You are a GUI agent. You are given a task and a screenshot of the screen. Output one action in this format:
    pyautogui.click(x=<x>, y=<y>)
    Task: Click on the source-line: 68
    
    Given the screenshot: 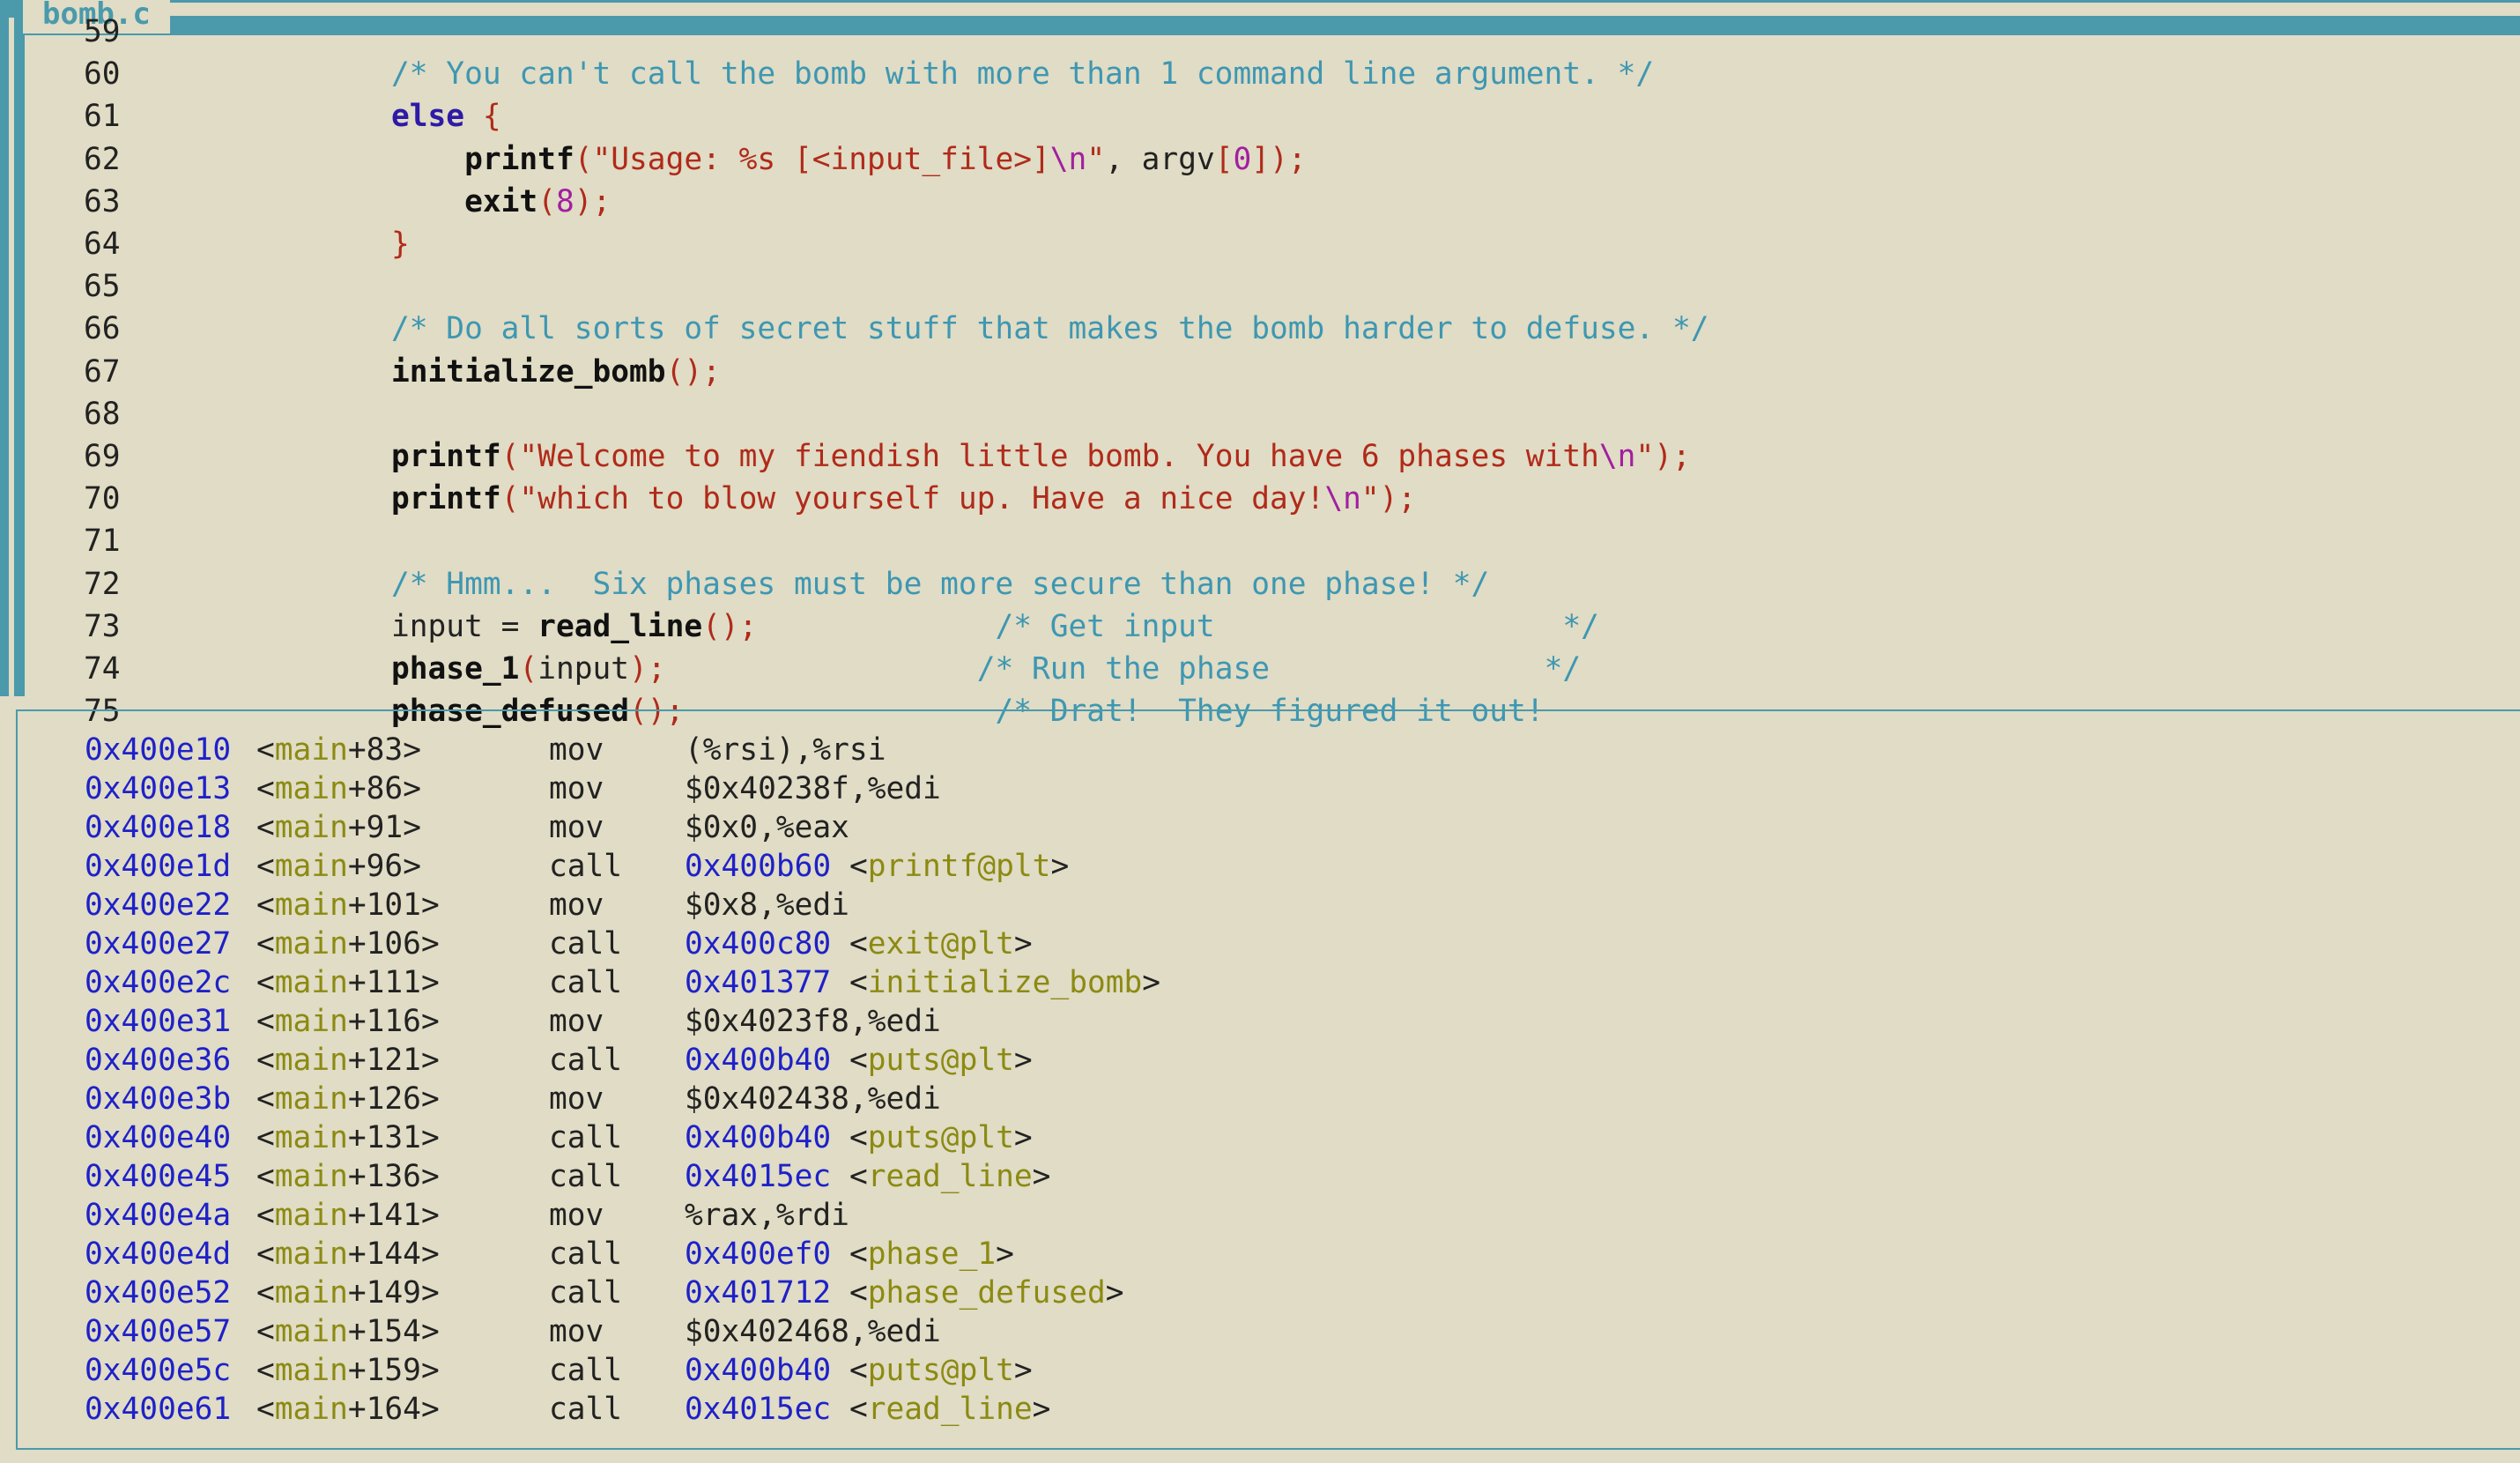 What is the action you would take?
    pyautogui.click(x=1233, y=414)
    